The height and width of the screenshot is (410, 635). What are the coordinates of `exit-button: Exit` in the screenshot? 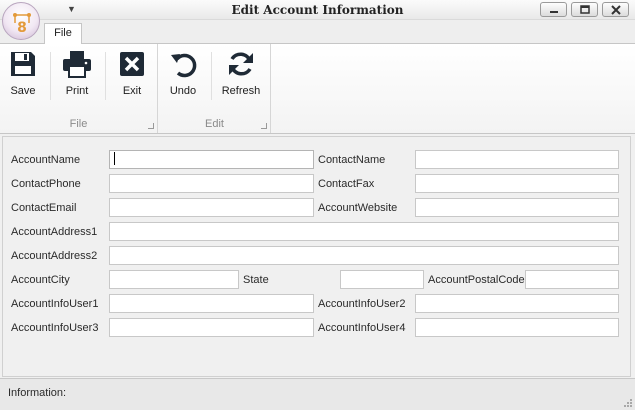 It's located at (132, 76).